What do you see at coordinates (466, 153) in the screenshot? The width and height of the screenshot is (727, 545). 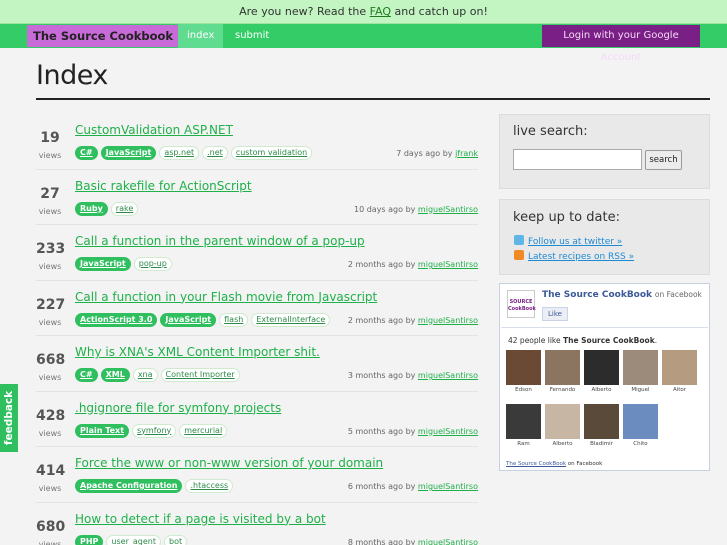 I see `author-link: jfrank` at bounding box center [466, 153].